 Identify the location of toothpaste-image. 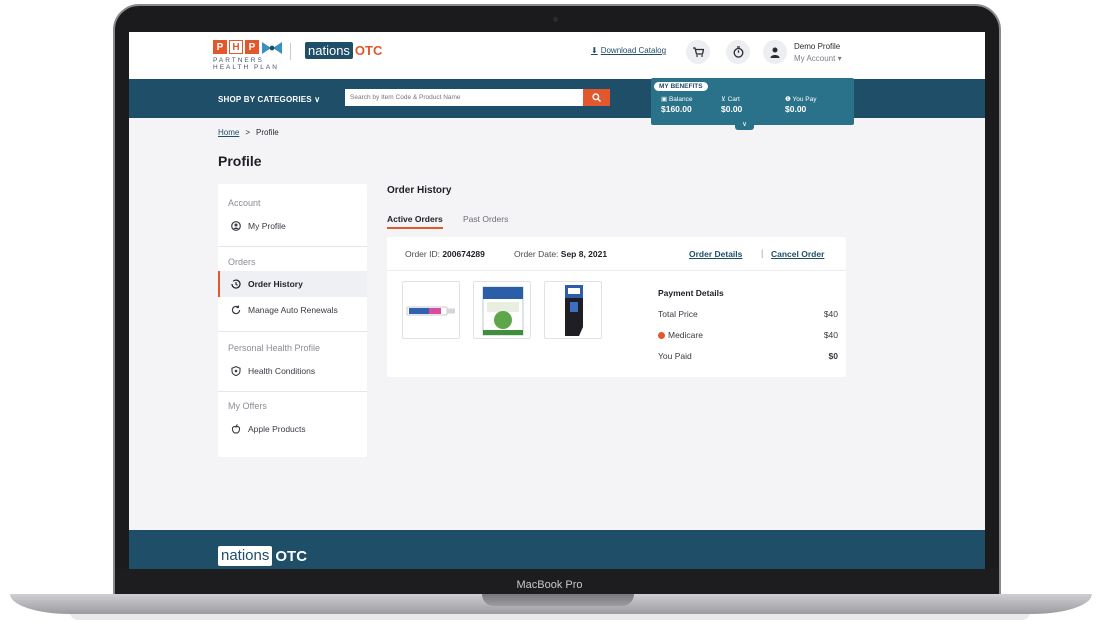
(430, 311).